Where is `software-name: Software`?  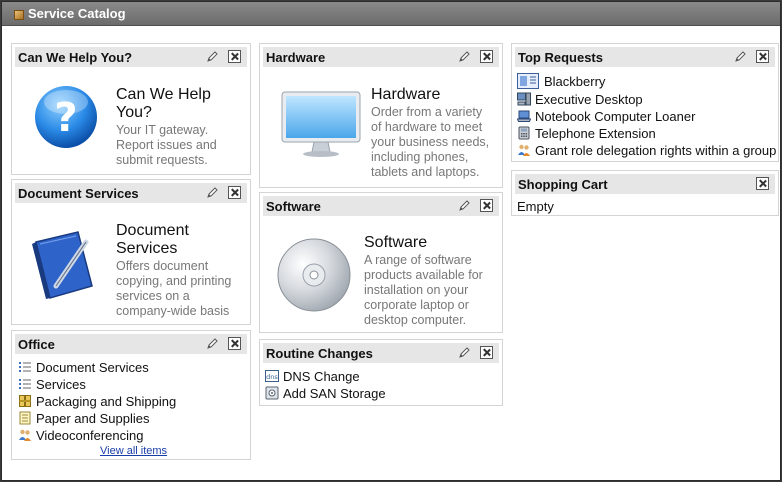 software-name: Software is located at coordinates (395, 243).